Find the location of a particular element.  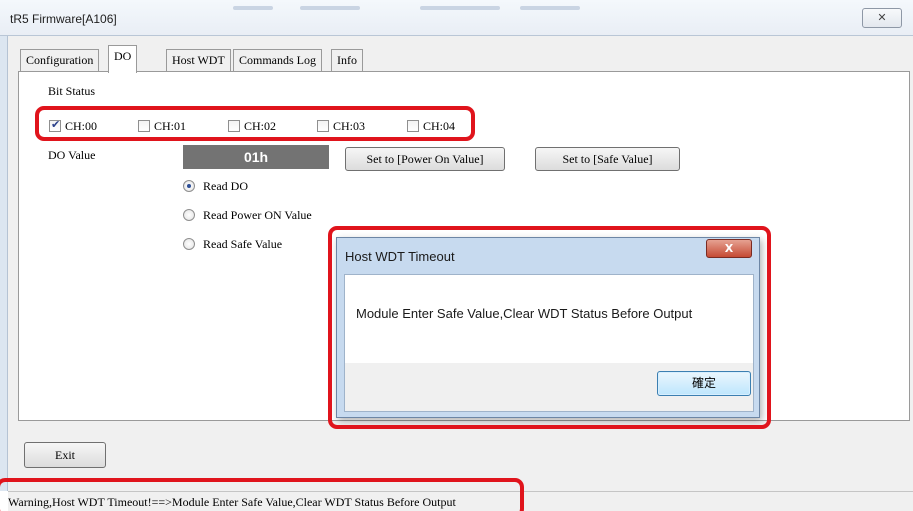

close-icon: X is located at coordinates (729, 248).